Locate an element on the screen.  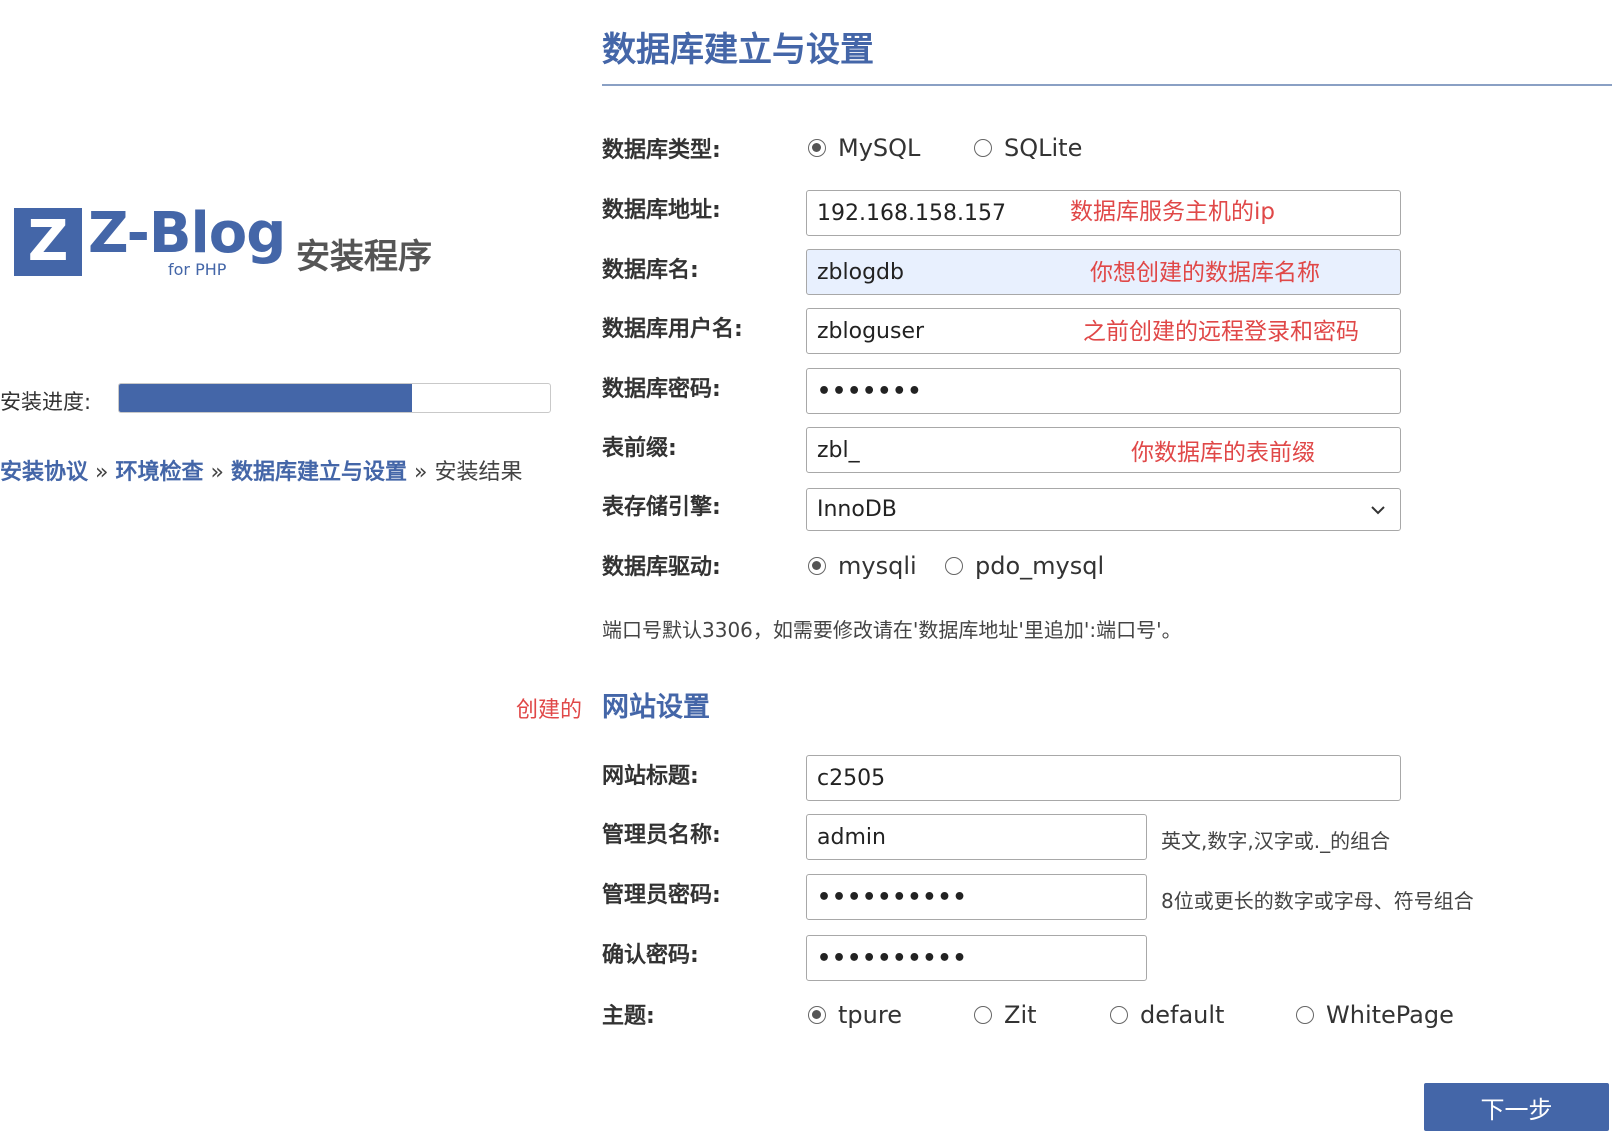
storage-engine-label: 表存储引擎: is located at coordinates (661, 507).